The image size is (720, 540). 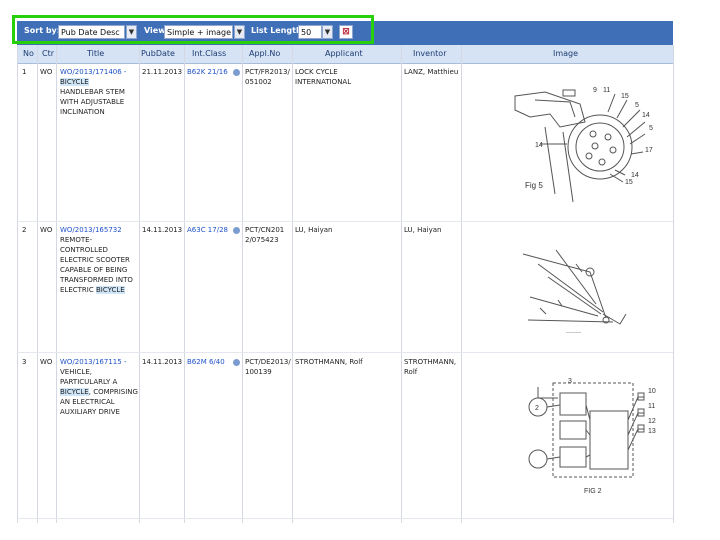 I want to click on row-number: 2, so click(x=24, y=230).